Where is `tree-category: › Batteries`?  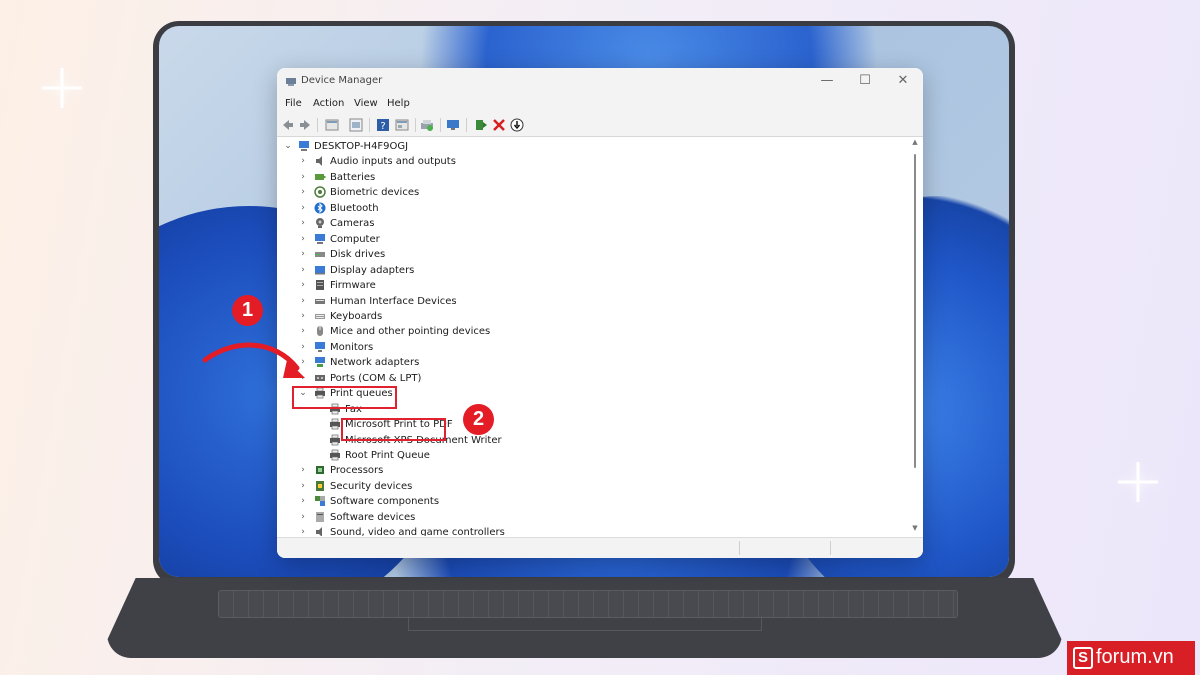
tree-category: › Batteries is located at coordinates (592, 177).